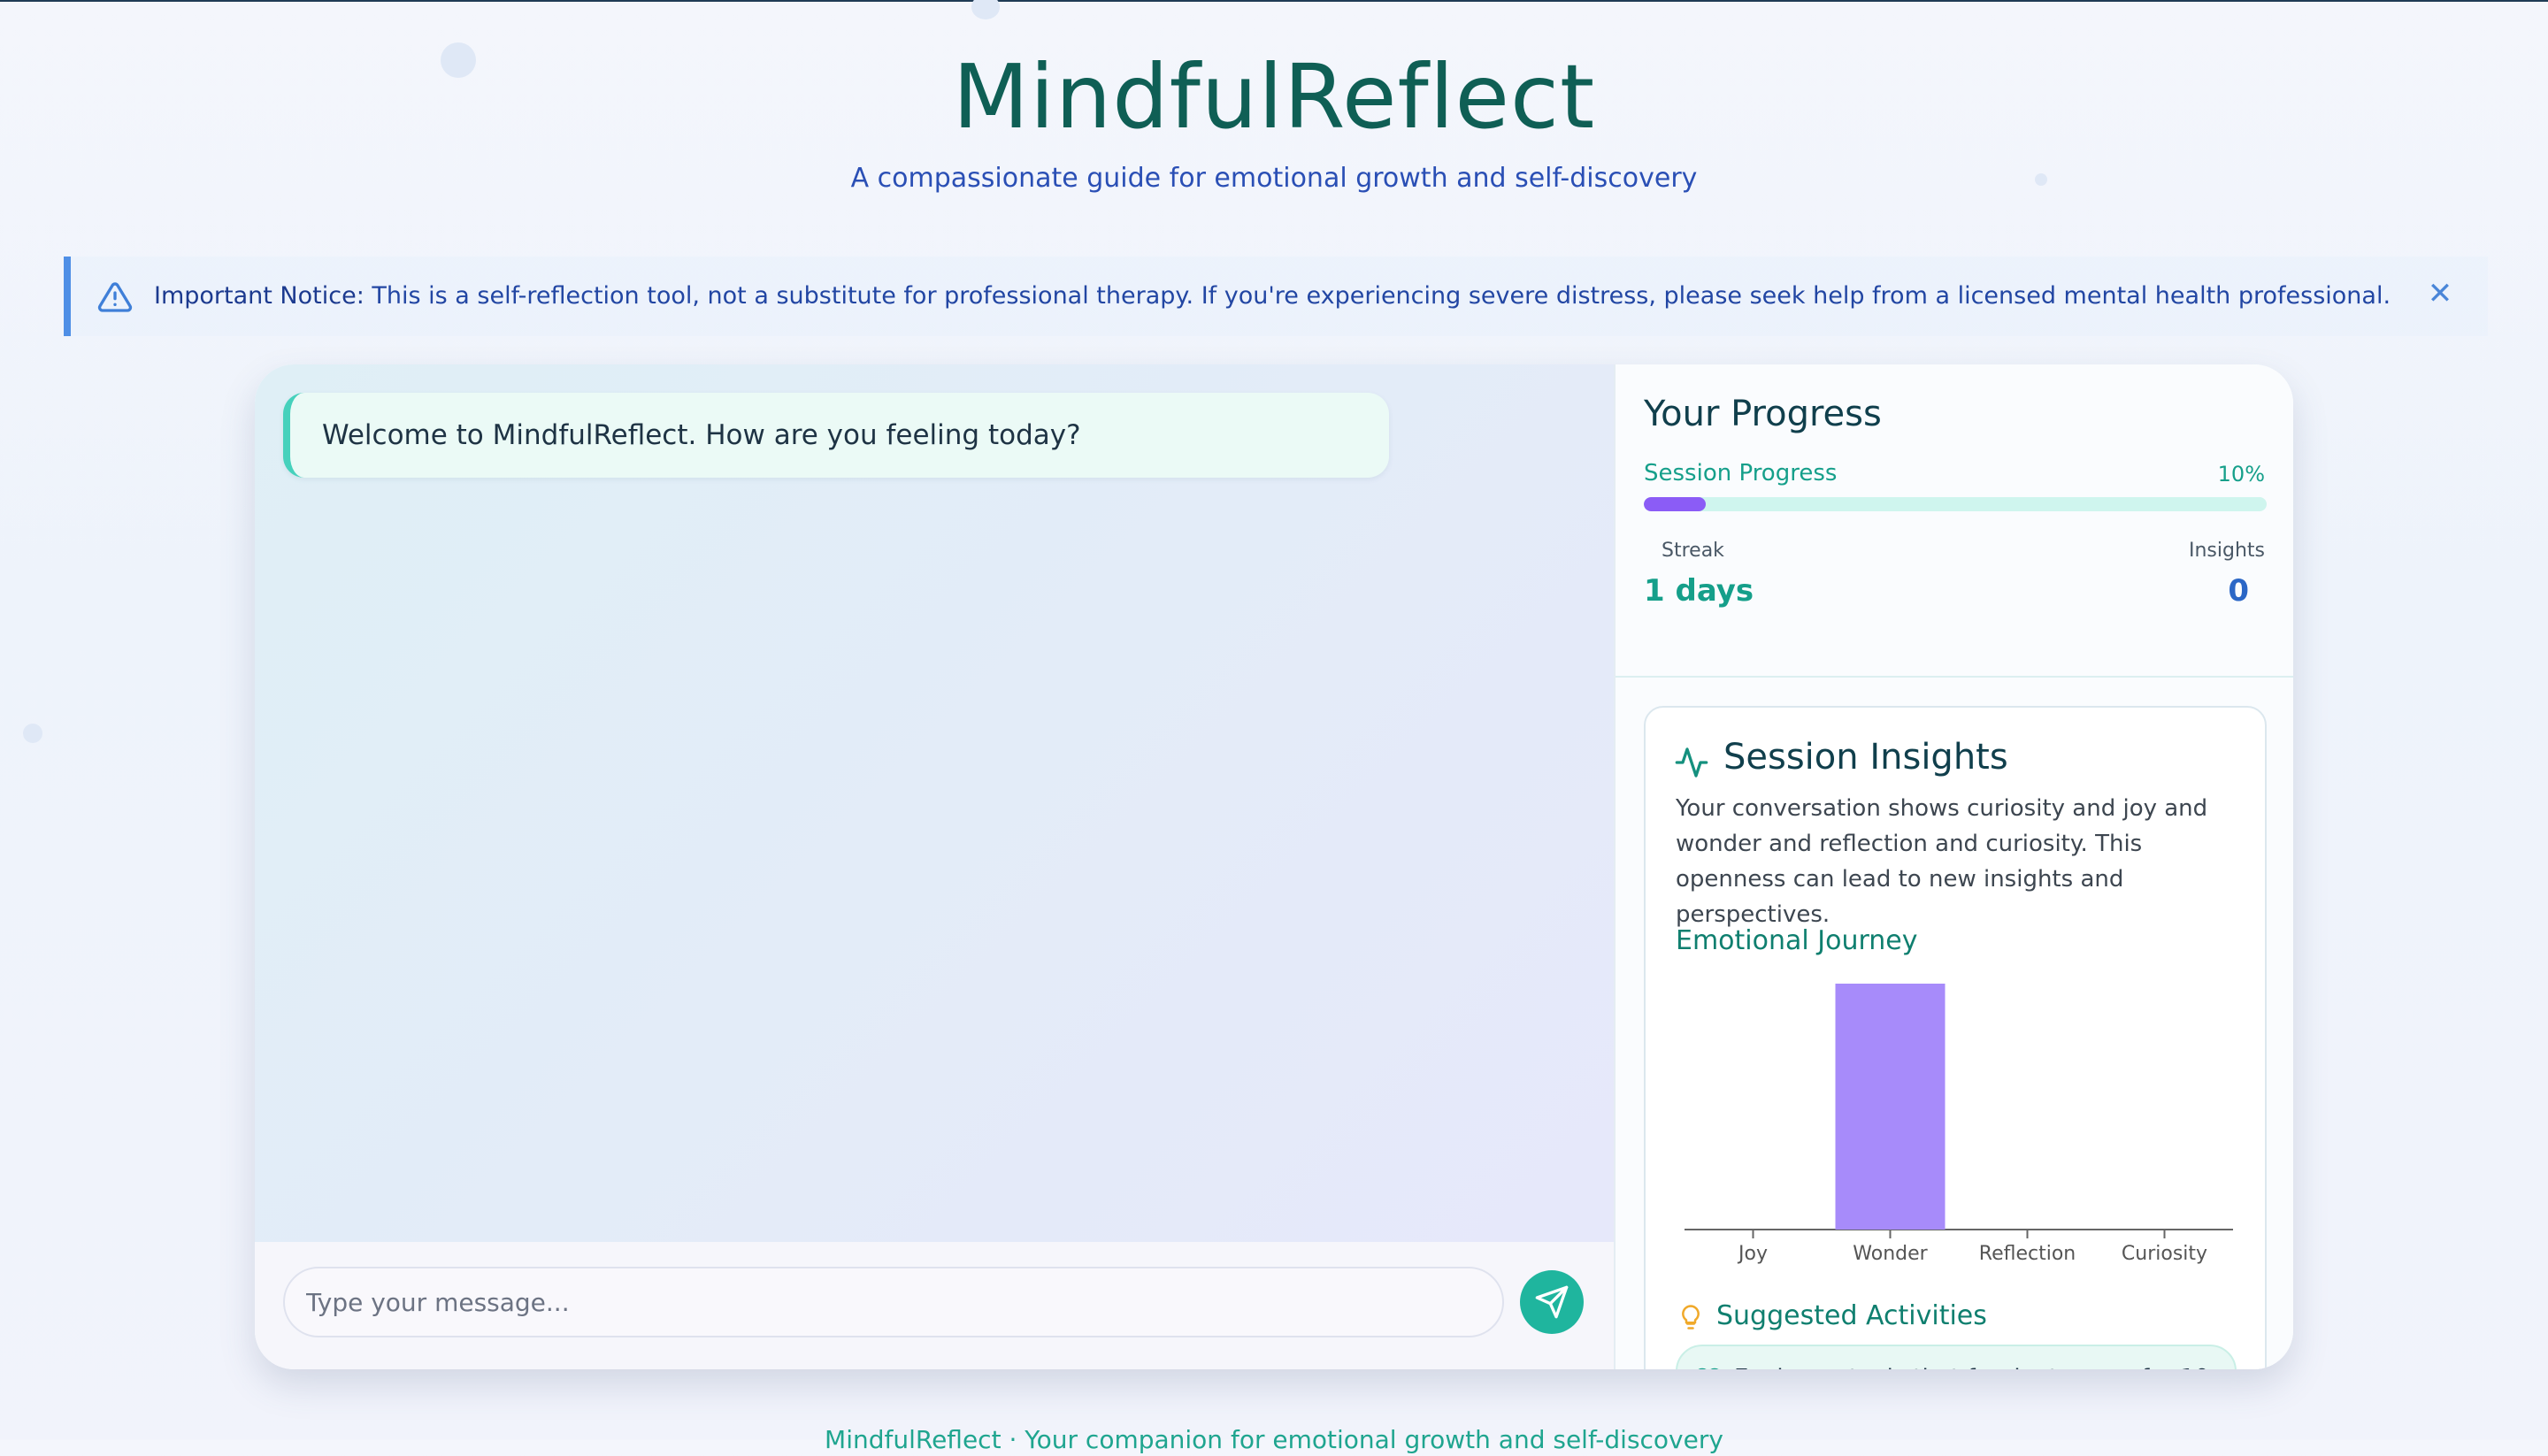 The height and width of the screenshot is (1456, 2548). What do you see at coordinates (1763, 414) in the screenshot?
I see `progress-title: Your Progress` at bounding box center [1763, 414].